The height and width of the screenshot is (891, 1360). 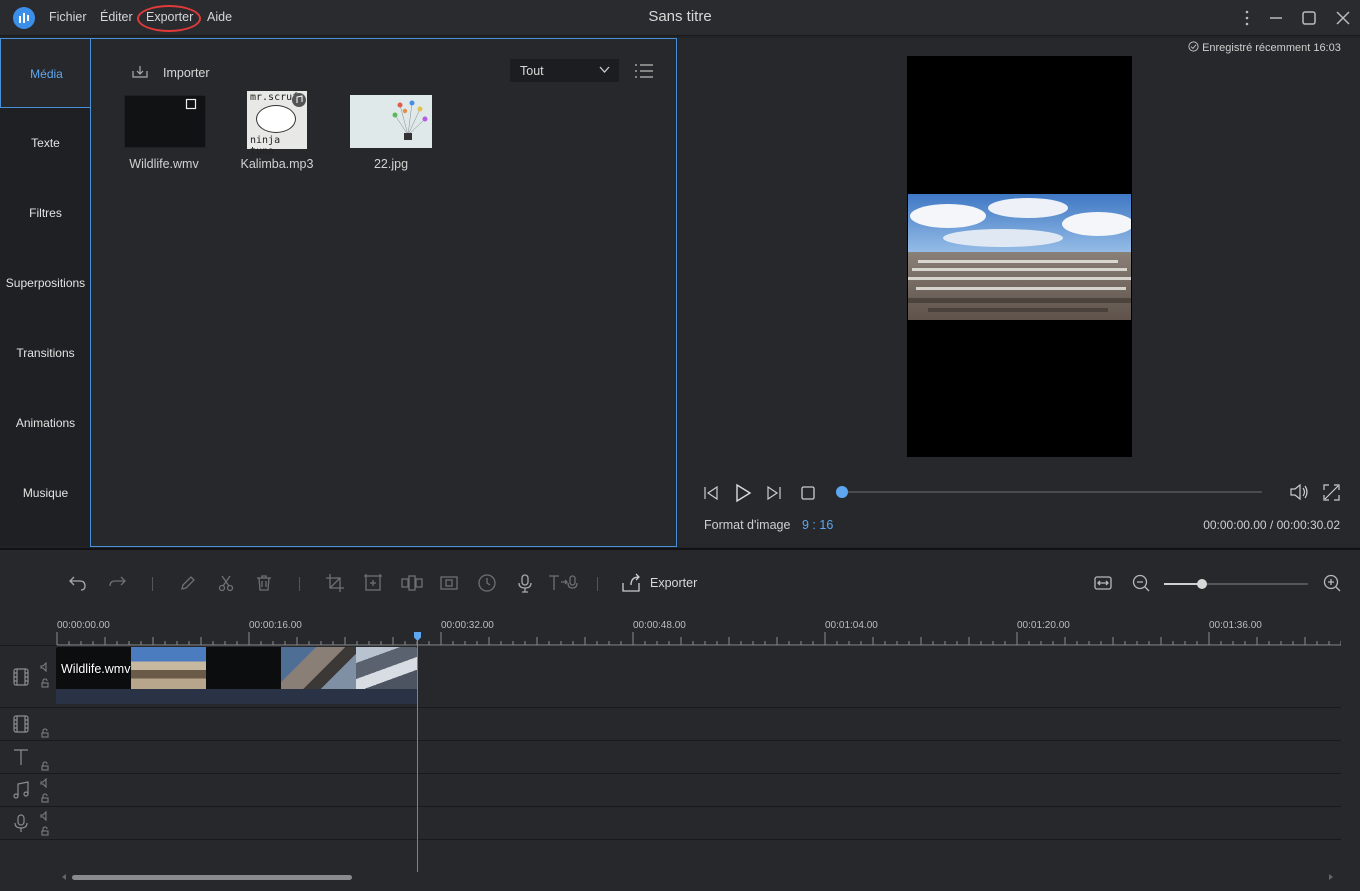 What do you see at coordinates (1276, 18) in the screenshot?
I see `minimize-icon` at bounding box center [1276, 18].